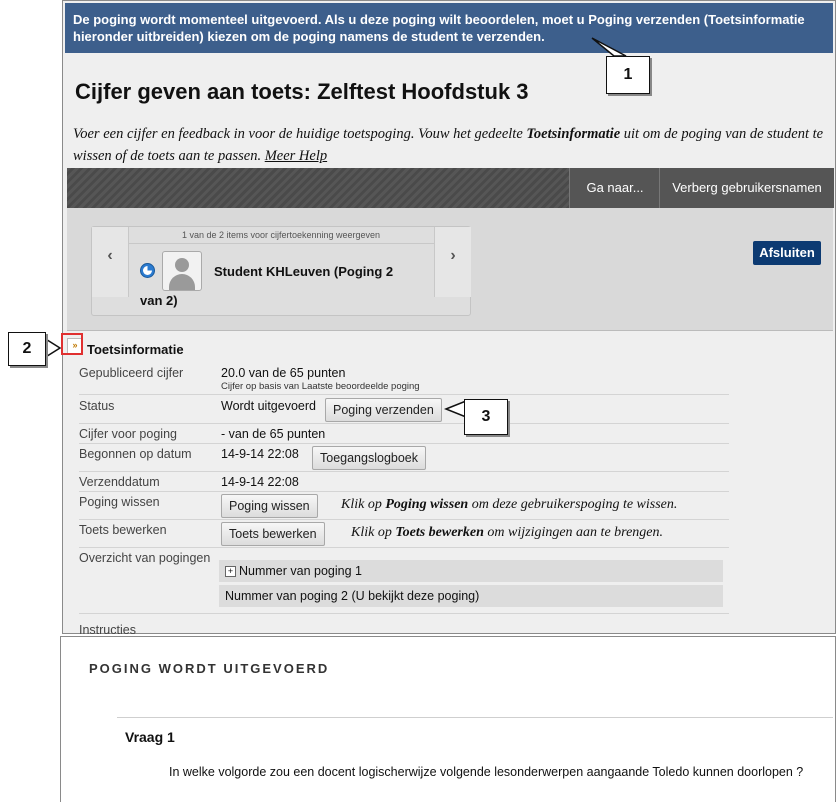 This screenshot has height=802, width=837. Describe the element at coordinates (369, 458) in the screenshot. I see `access-log-button: Toegangslogboek` at that location.